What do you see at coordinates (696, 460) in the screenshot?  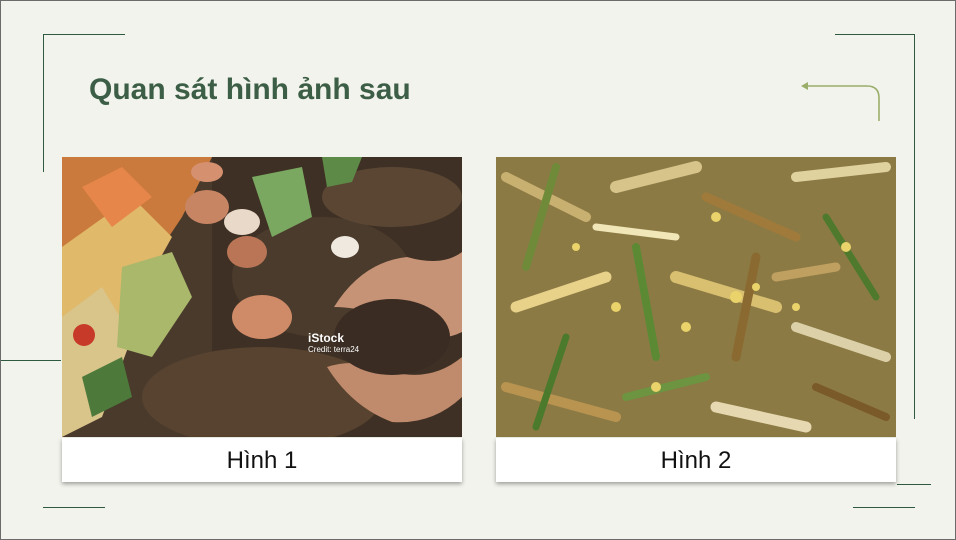 I see `caption-image-2: Hình 2` at bounding box center [696, 460].